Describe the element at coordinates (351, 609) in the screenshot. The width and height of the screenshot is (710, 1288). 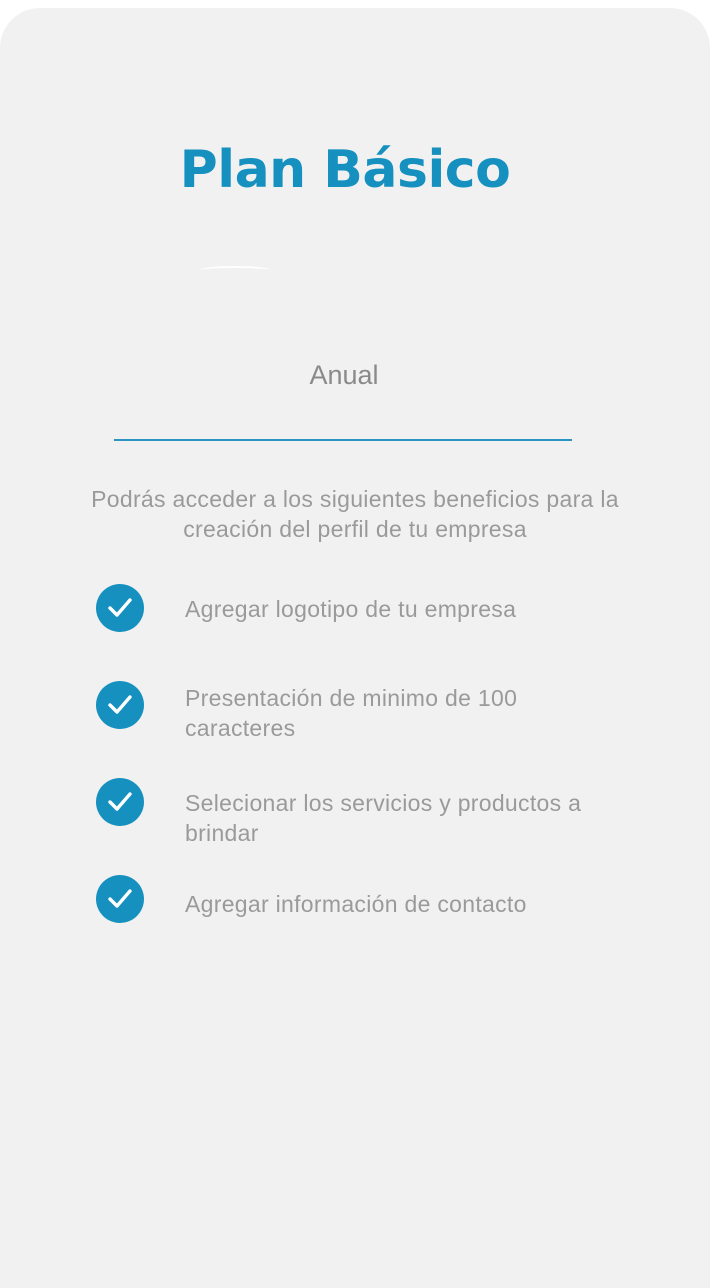
I see `benefit-label: Agregar logotipo de tu empresa` at that location.